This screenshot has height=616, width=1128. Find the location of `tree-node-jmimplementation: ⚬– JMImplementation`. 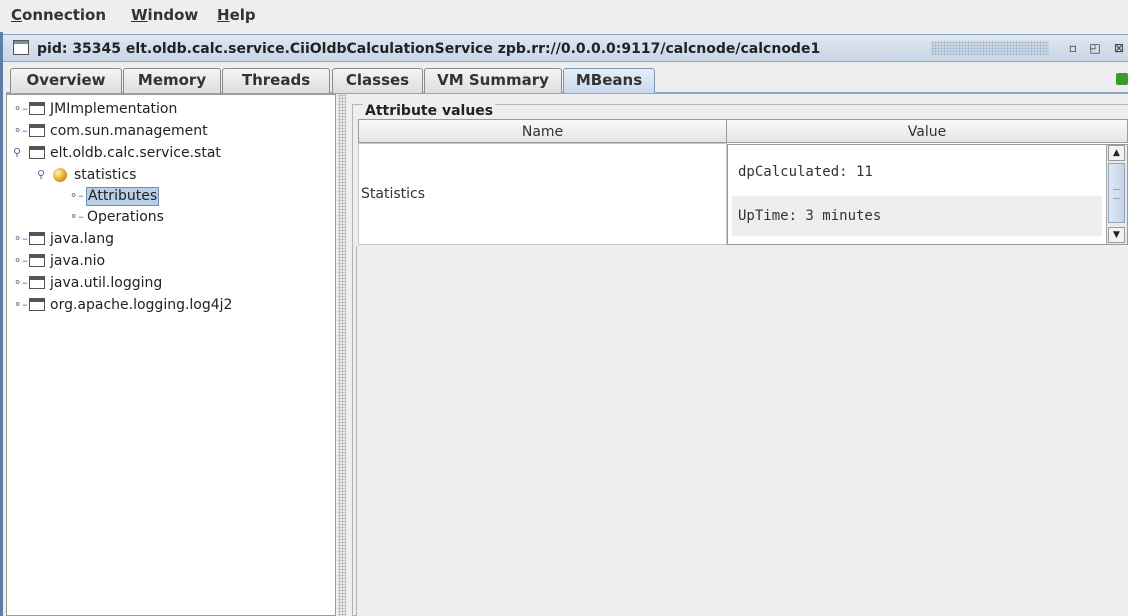

tree-node-jmimplementation: ⚬– JMImplementation is located at coordinates (163, 109).